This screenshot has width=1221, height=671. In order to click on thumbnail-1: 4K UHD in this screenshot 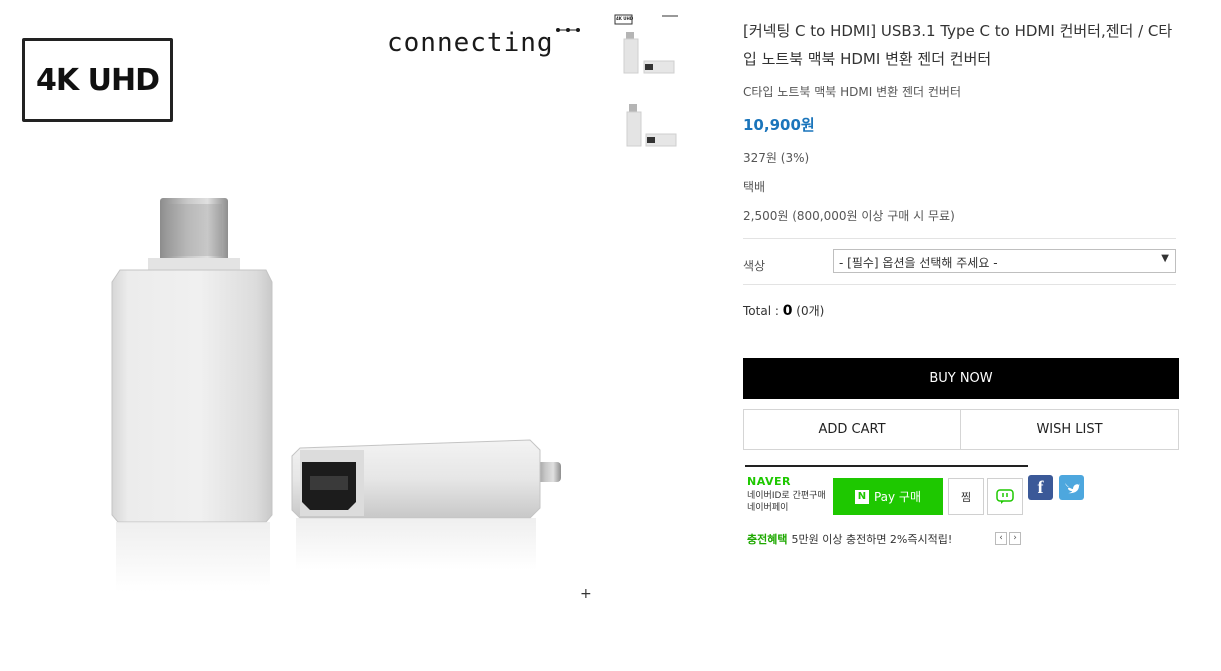, I will do `click(647, 47)`.